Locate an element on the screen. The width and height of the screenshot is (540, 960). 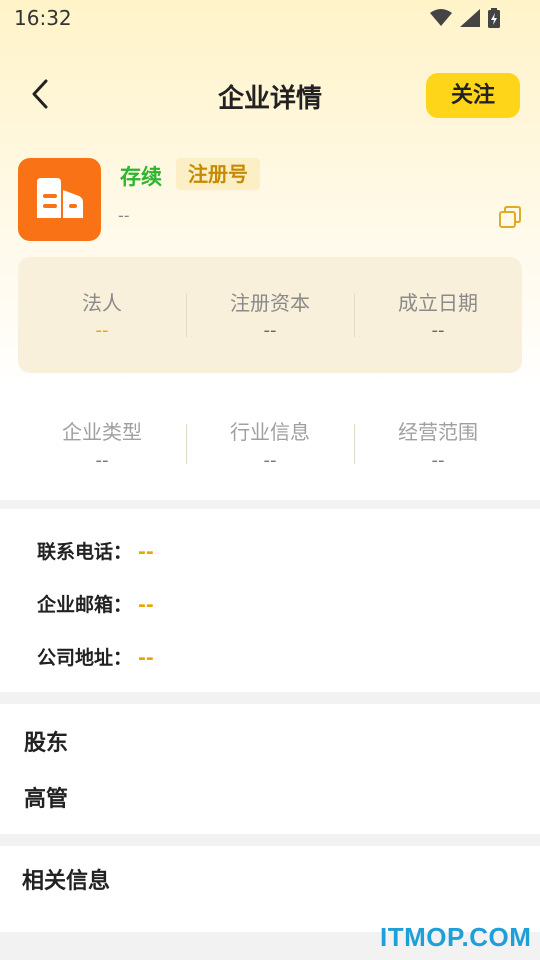
contact-phone: 联系电话： -- is located at coordinates (95, 550).